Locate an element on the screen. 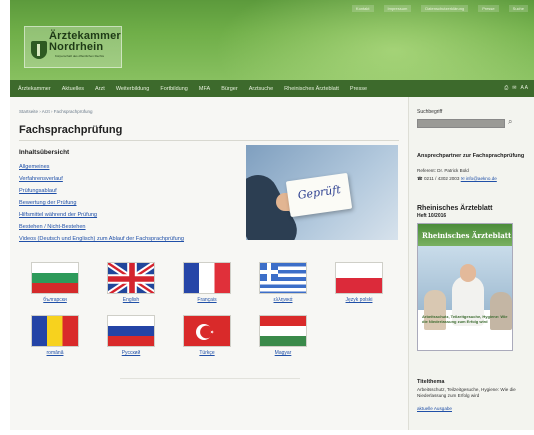 This screenshot has width=534, height=435. turkey-flag-icon is located at coordinates (207, 331).